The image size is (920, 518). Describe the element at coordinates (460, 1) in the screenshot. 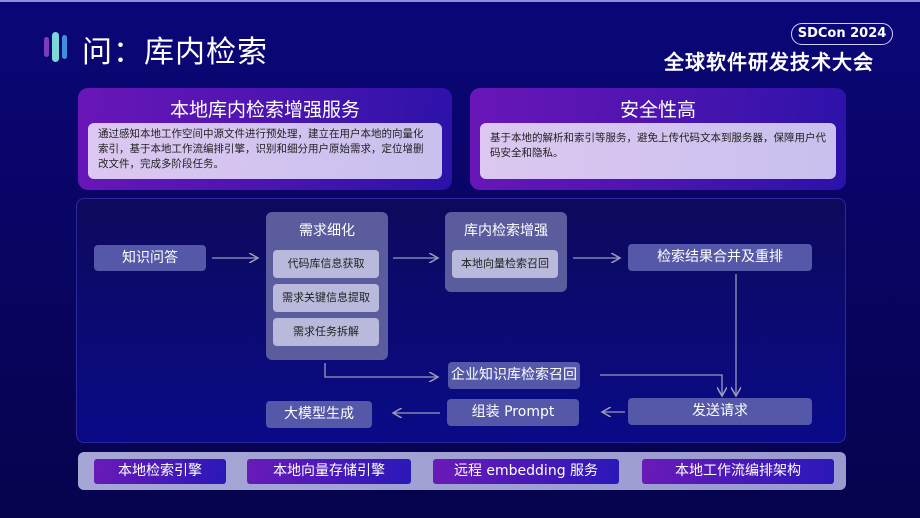

I see `top-border` at that location.